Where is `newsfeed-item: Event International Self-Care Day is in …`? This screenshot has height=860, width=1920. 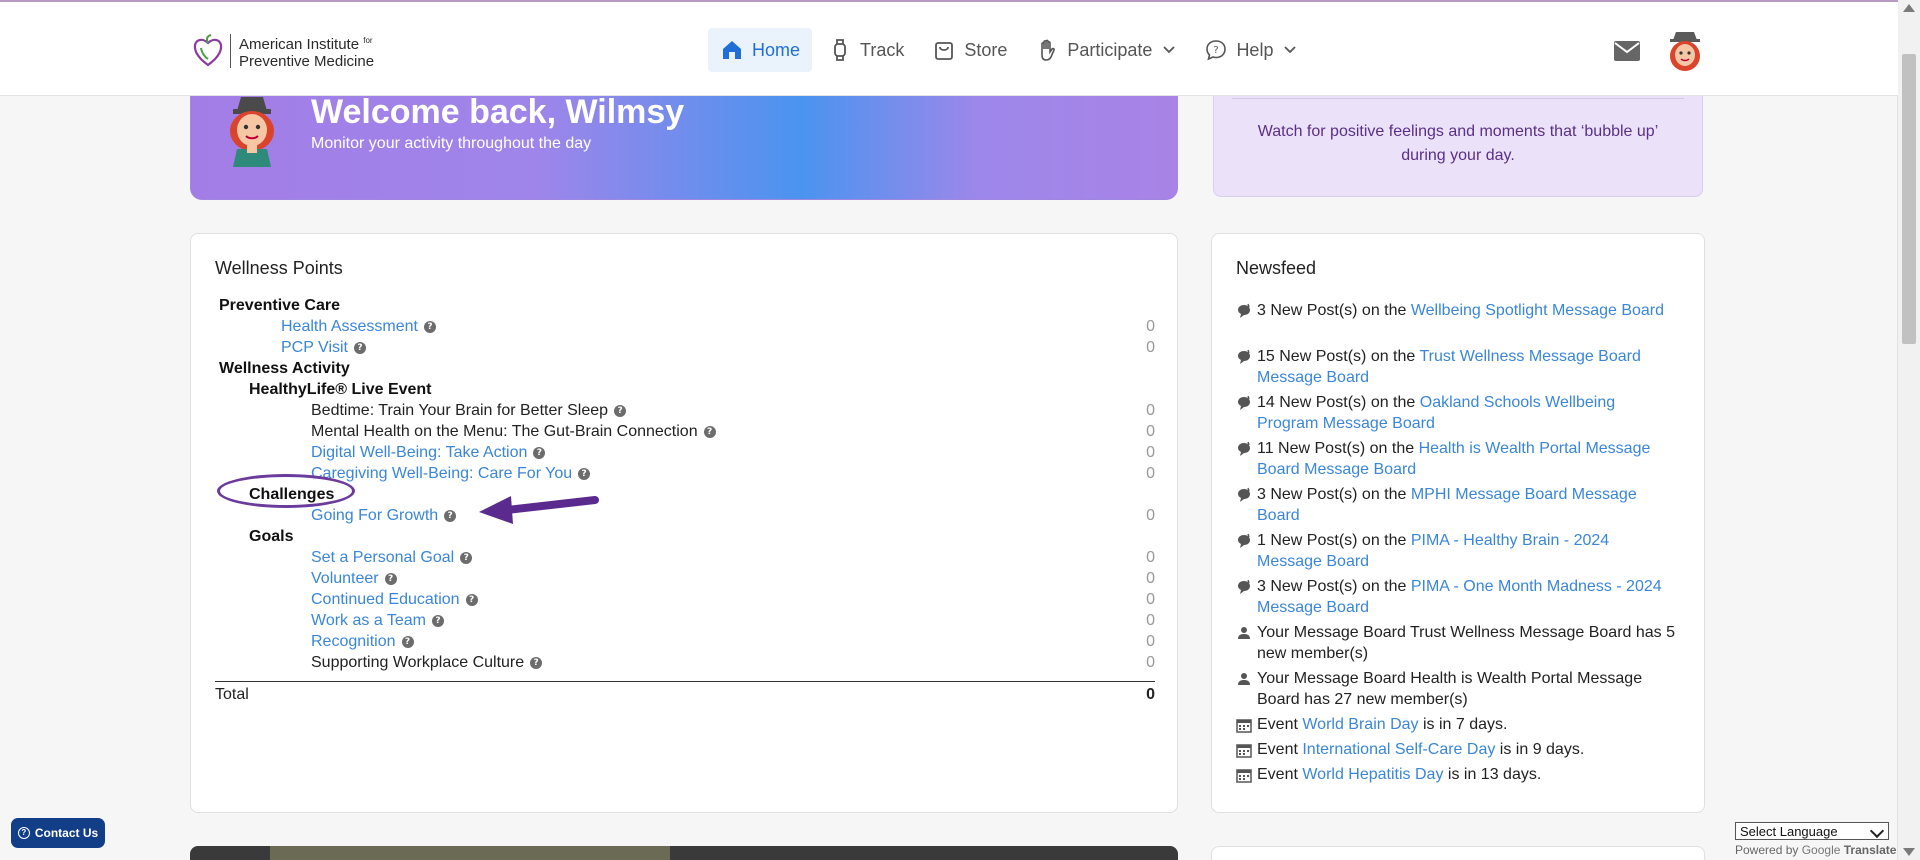
newsfeed-item: Event International Self-Care Day is in … is located at coordinates (1456, 749).